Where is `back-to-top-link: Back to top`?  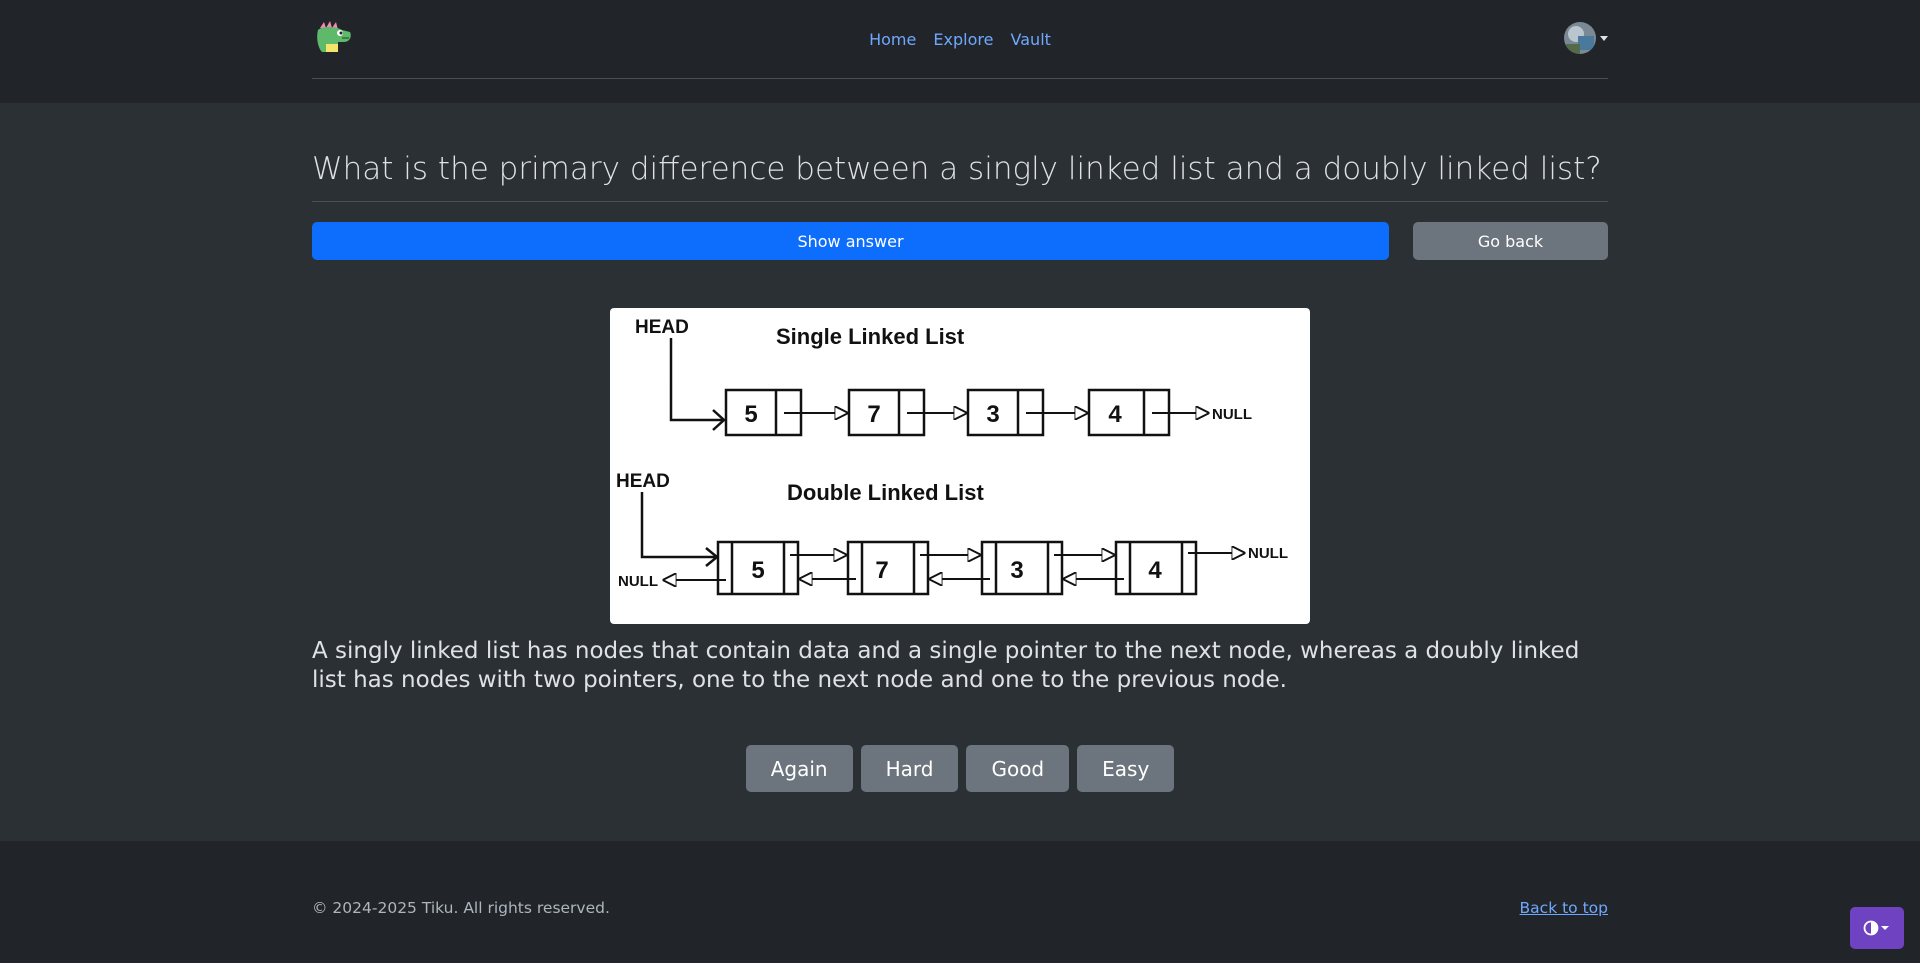
back-to-top-link: Back to top is located at coordinates (1564, 908).